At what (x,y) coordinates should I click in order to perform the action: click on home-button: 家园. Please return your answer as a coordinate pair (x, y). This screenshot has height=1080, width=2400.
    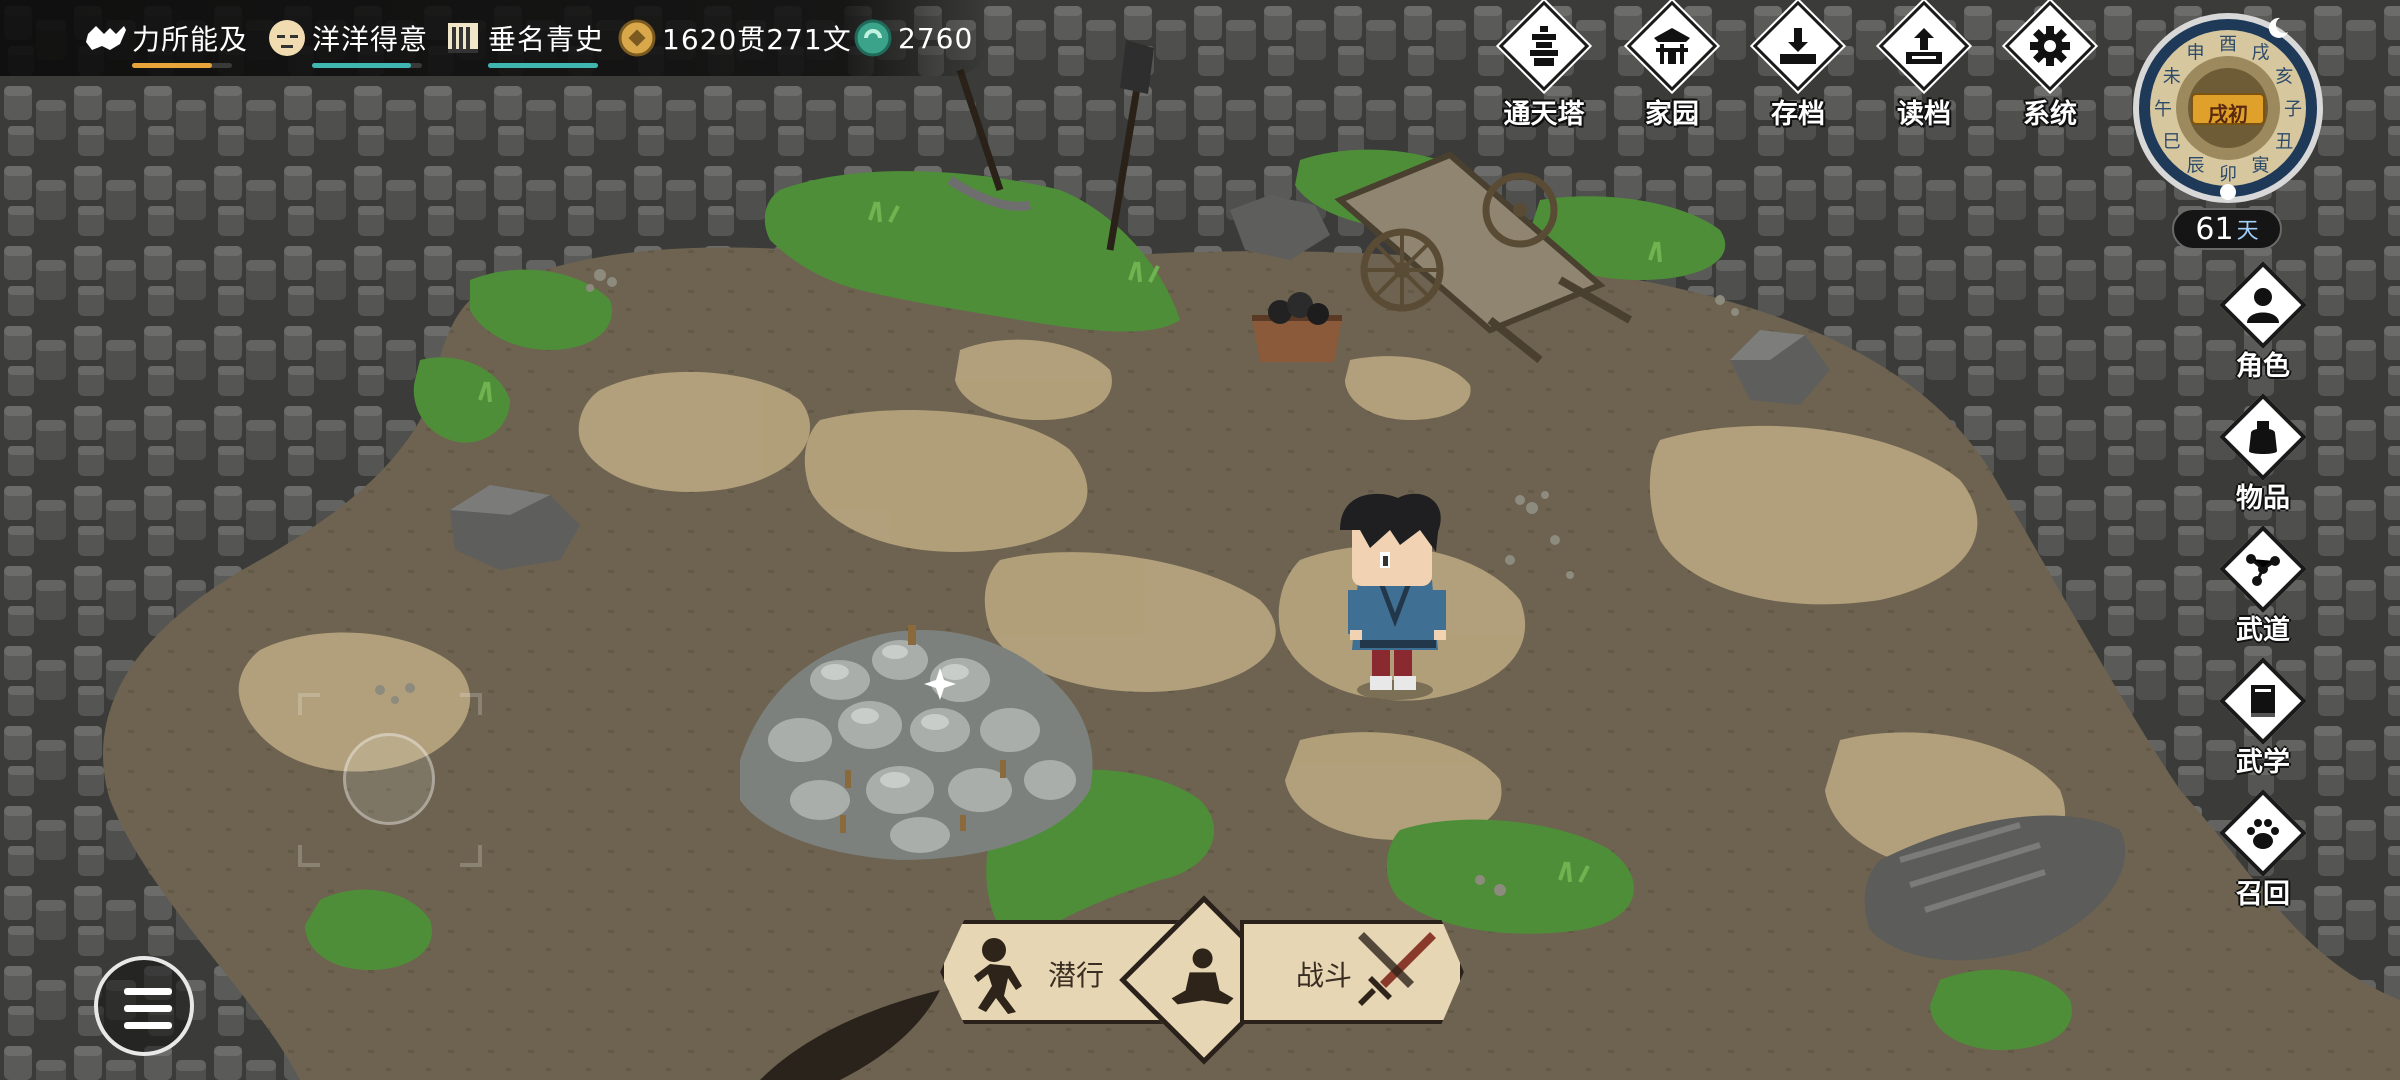
    Looking at the image, I should click on (1672, 65).